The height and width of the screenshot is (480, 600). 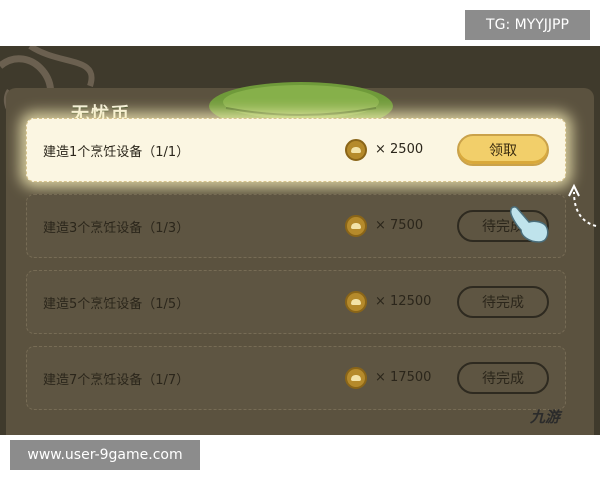 What do you see at coordinates (116, 380) in the screenshot?
I see `task-label: 建造7个烹饪设备（1/7）` at bounding box center [116, 380].